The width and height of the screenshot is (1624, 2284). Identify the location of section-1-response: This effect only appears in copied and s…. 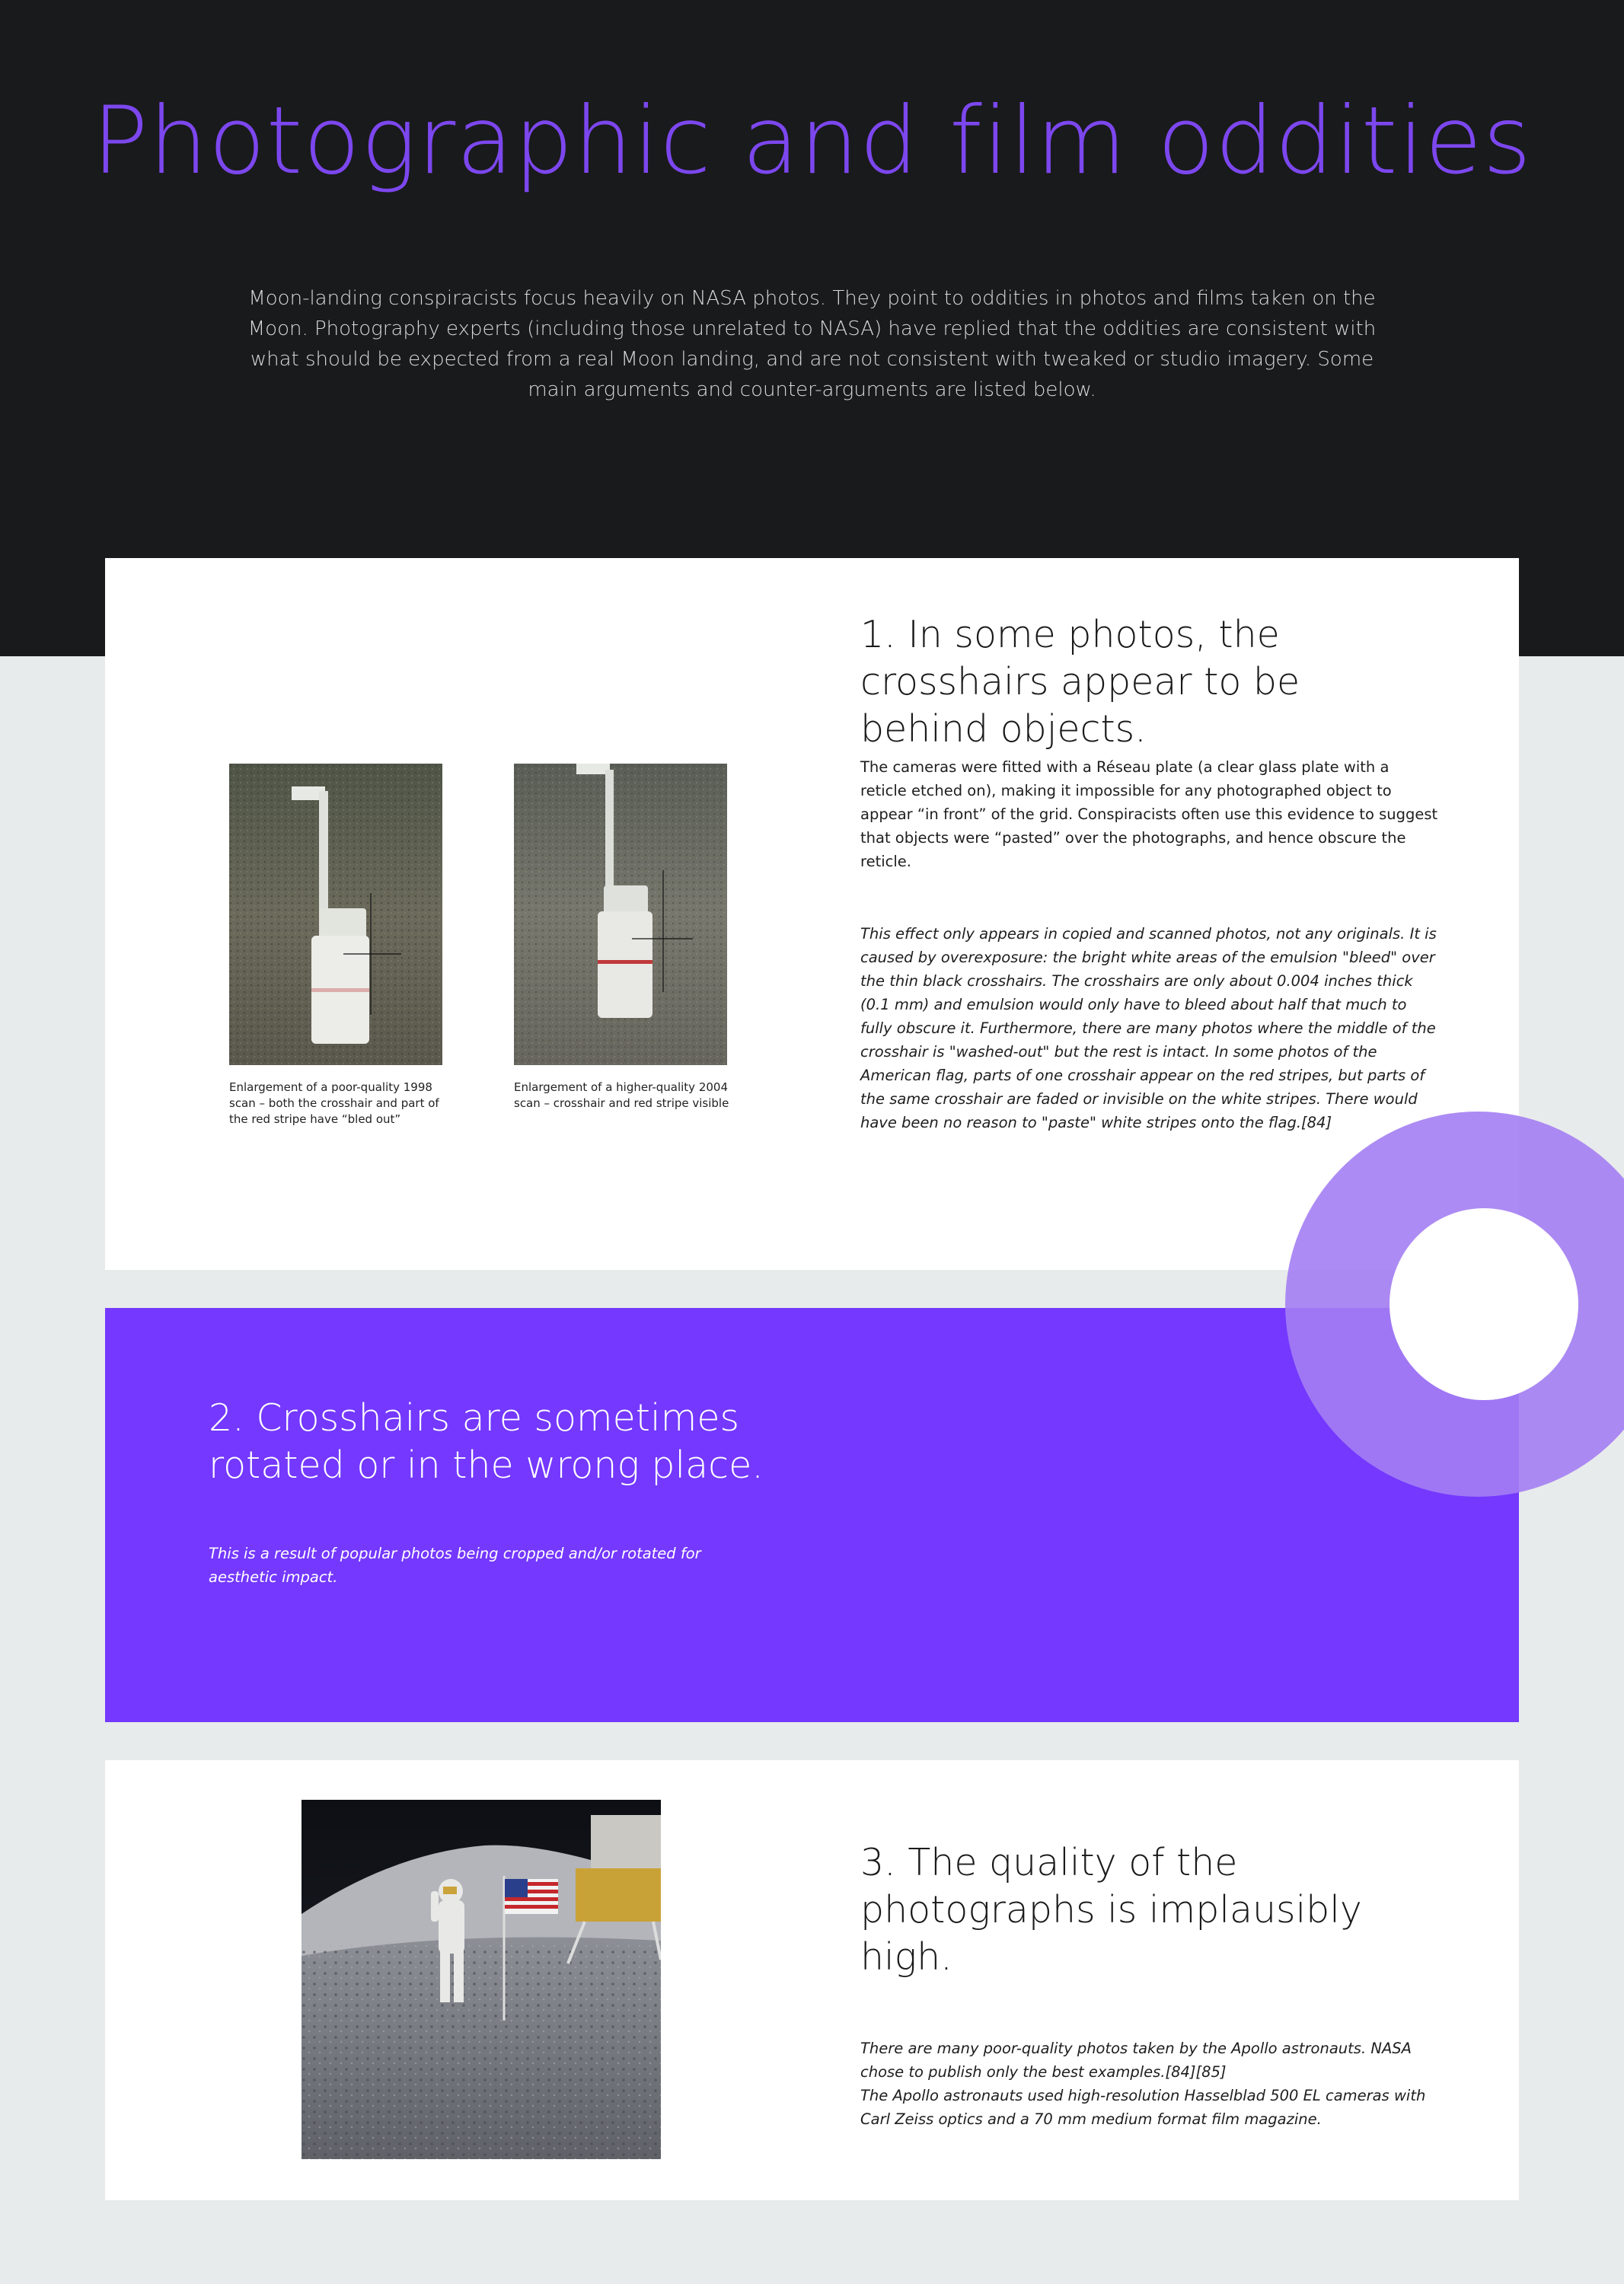
(1148, 1028).